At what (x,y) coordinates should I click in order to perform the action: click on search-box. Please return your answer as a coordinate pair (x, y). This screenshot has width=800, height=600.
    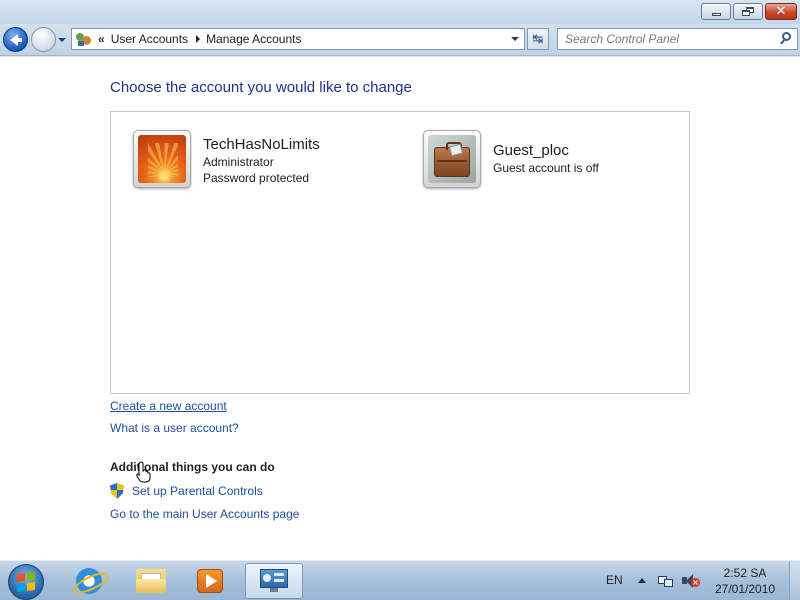
    Looking at the image, I should click on (677, 39).